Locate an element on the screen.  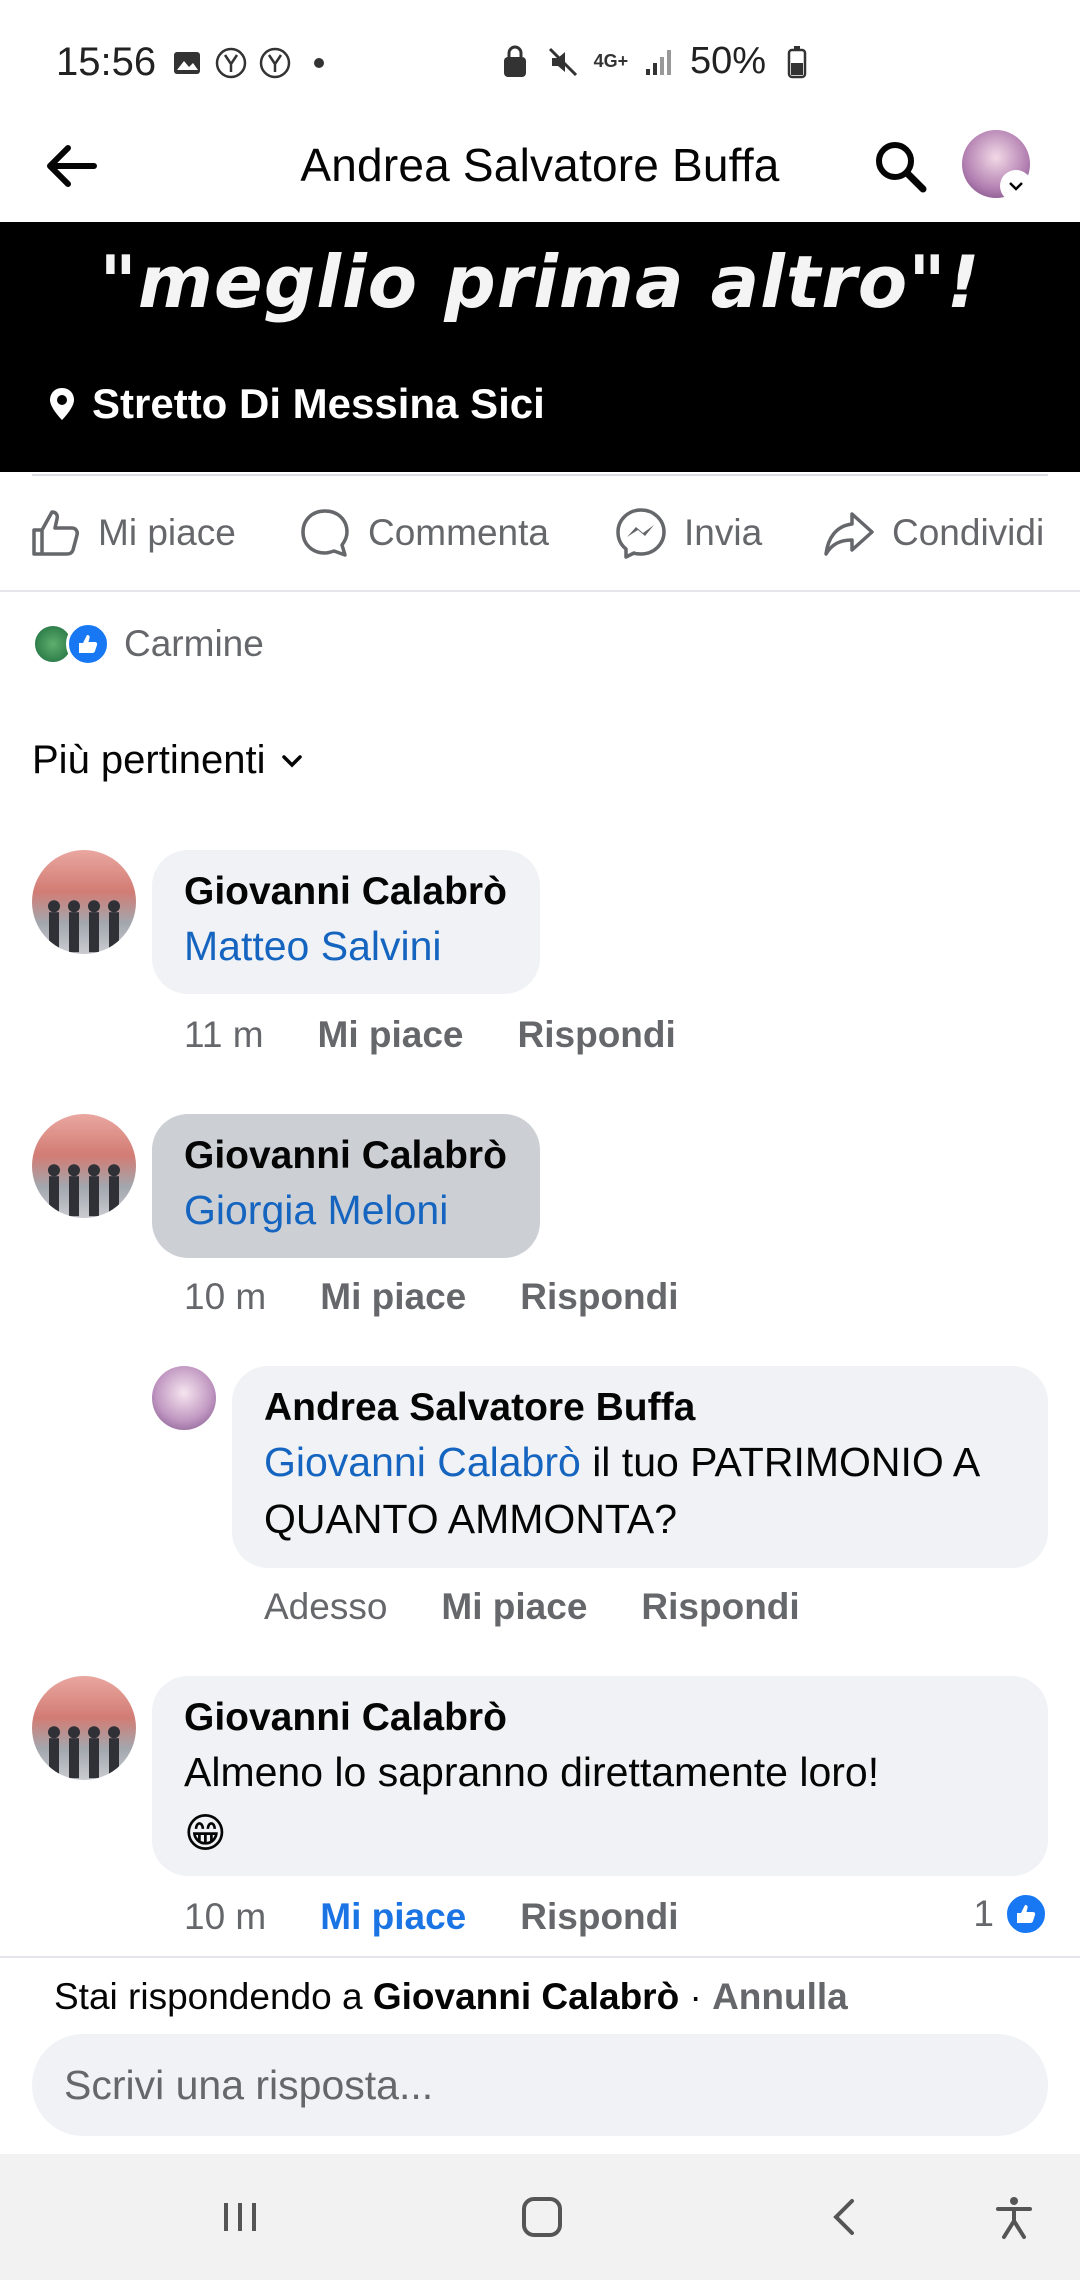
search-button is located at coordinates (900, 166).